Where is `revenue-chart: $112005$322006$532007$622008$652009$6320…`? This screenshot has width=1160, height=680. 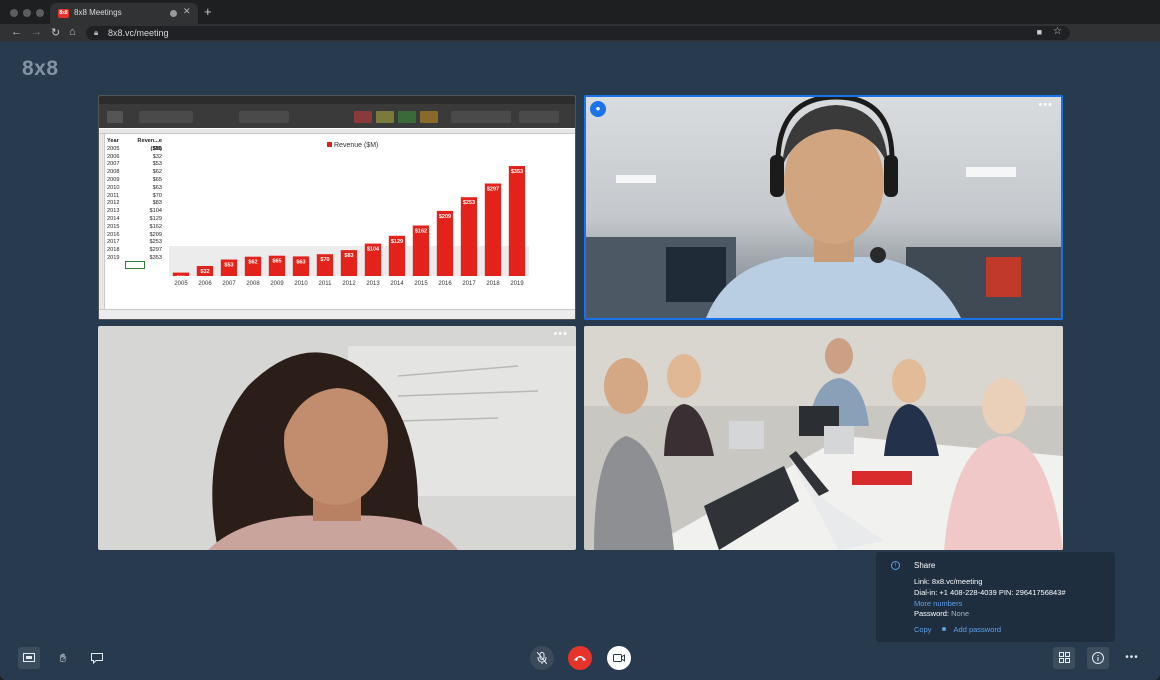
revenue-chart: $112005$322006$532007$622008$652009$6320… is located at coordinates (349, 226).